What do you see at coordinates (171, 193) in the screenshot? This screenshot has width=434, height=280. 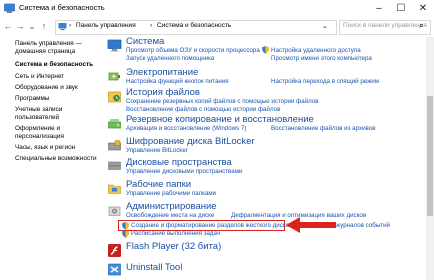 I see `link-manage-work-folders: Управление рабочими папками` at bounding box center [171, 193].